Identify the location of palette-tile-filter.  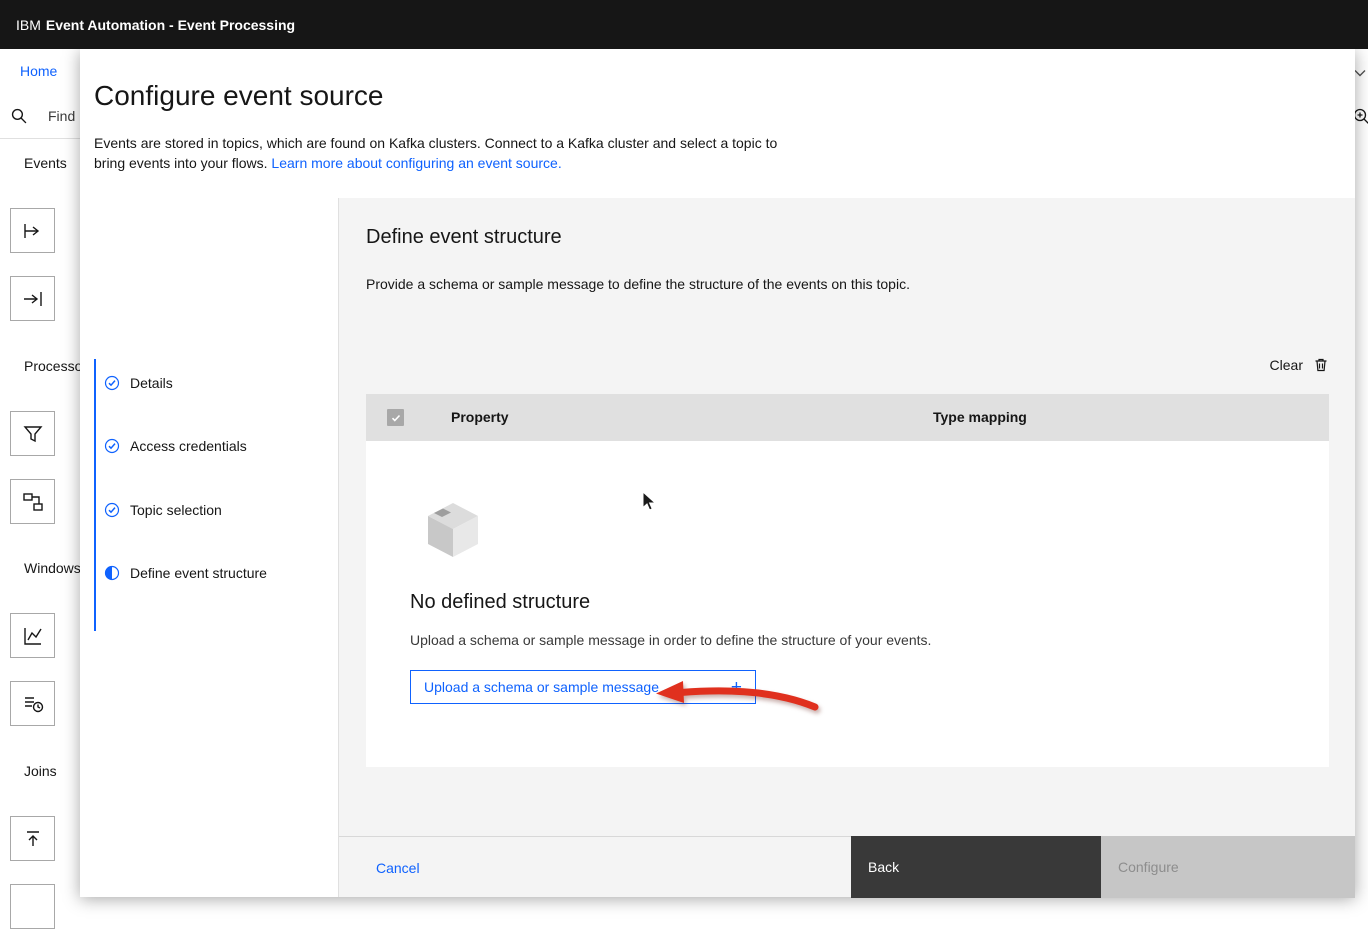
(32, 433).